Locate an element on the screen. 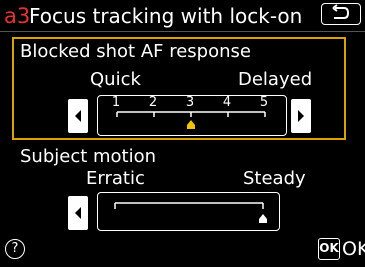 Image resolution: width=365 pixels, height=267 pixels. subject-motion-right-label: Steady is located at coordinates (274, 178).